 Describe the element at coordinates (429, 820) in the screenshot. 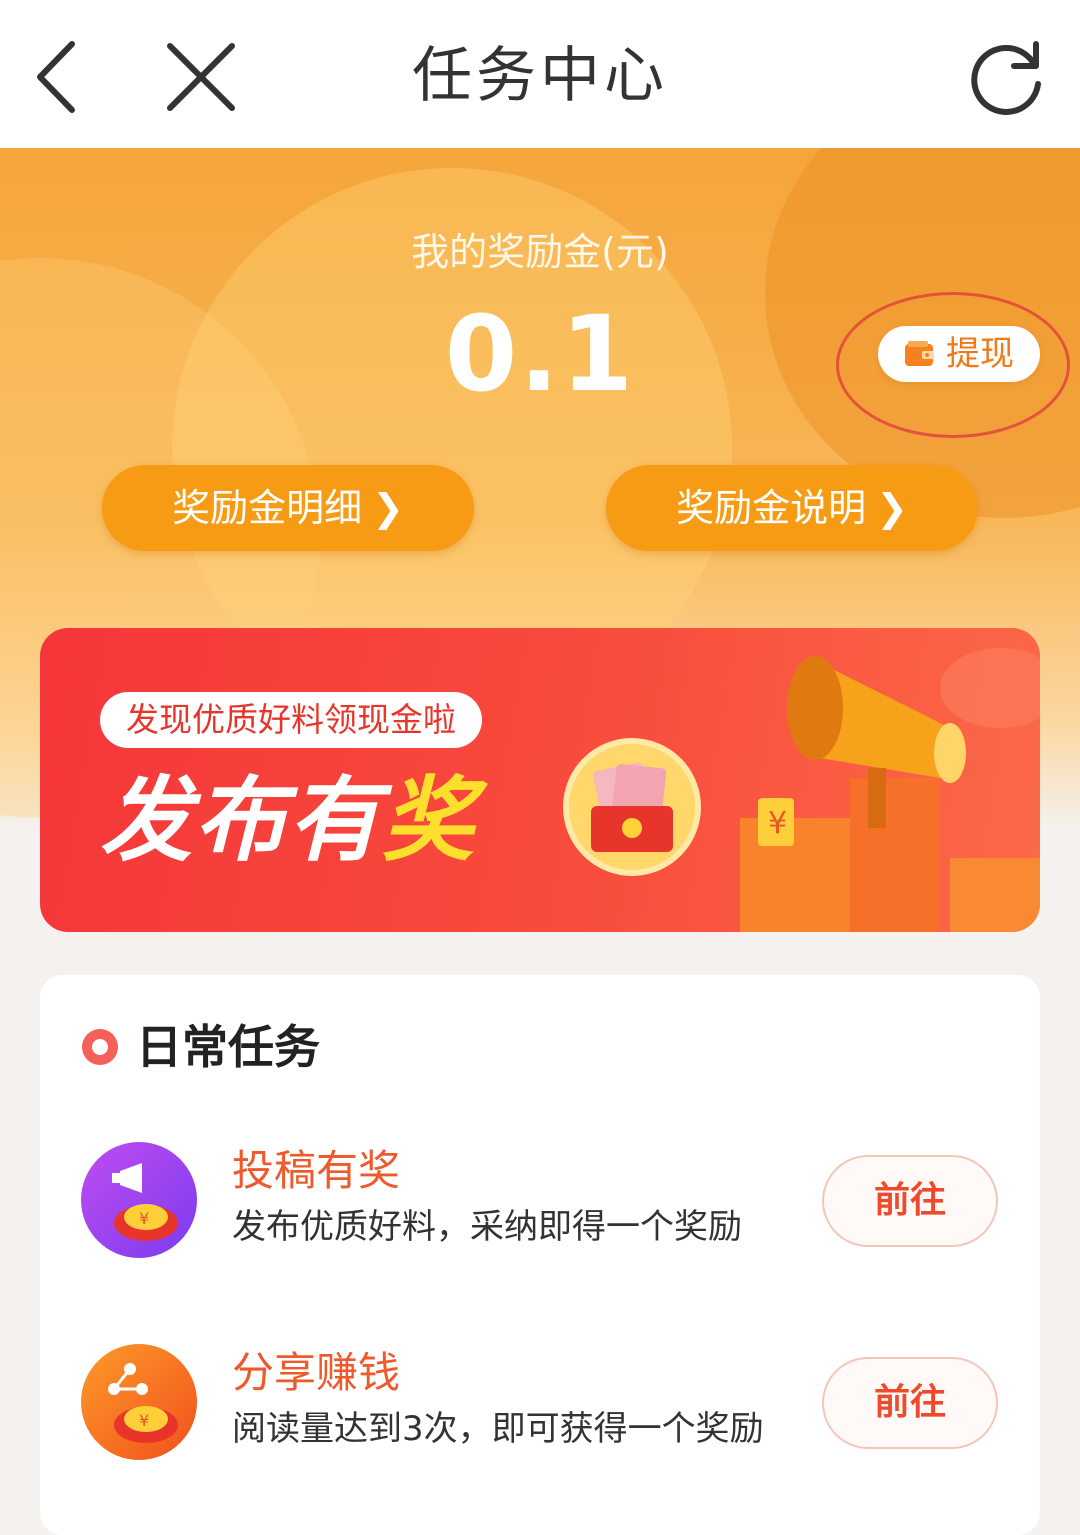

I see `banner-headline-accent: 奖` at that location.